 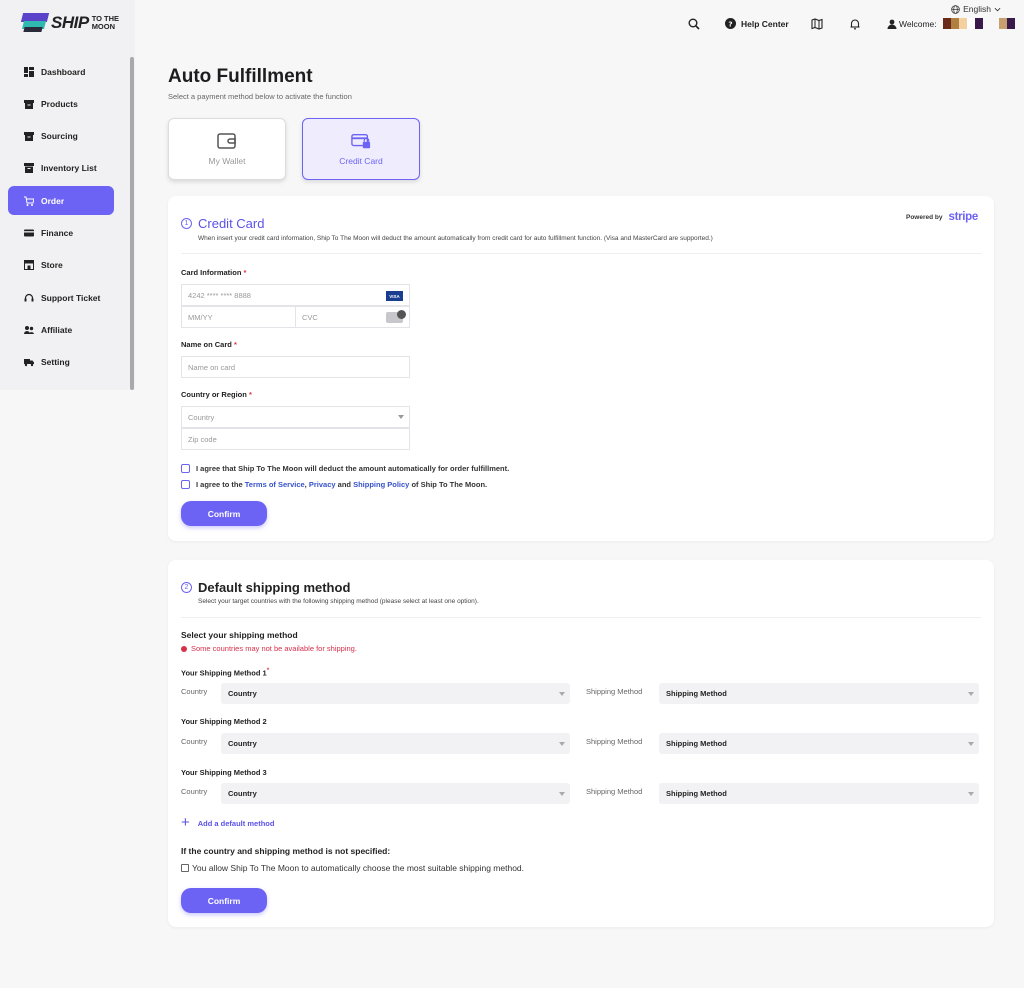 I want to click on shipping-method-1-title: Your Shipping Method 1*, so click(x=225, y=672).